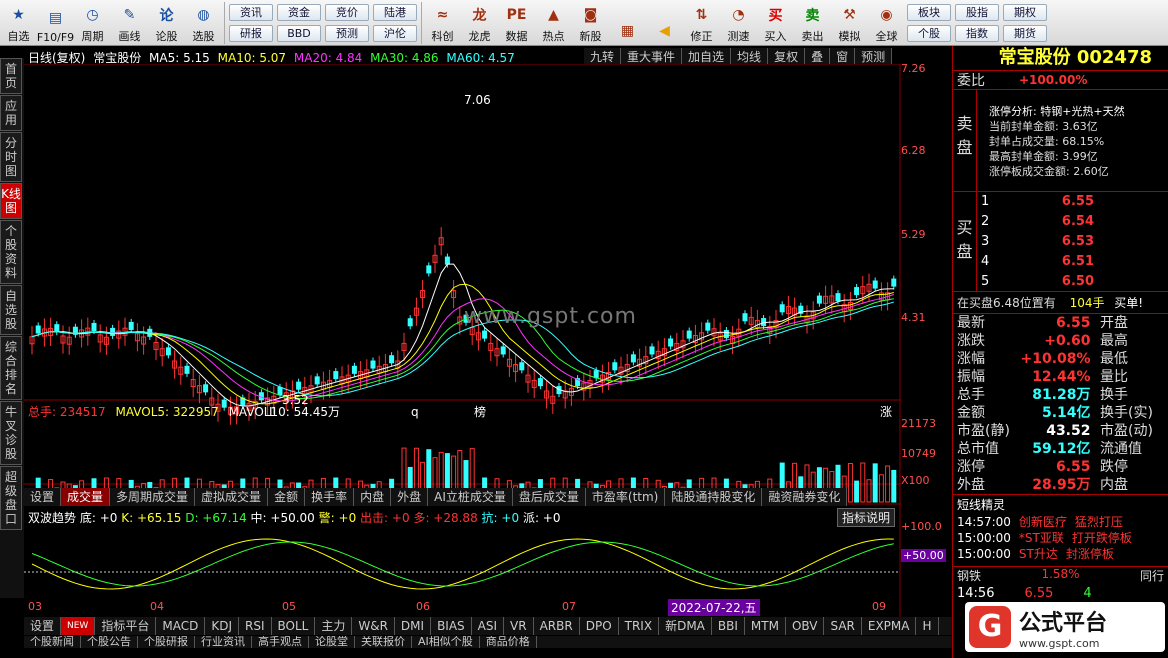 The image size is (1168, 658). What do you see at coordinates (280, 642) in the screenshot?
I see `info-tab: 高手观点` at bounding box center [280, 642].